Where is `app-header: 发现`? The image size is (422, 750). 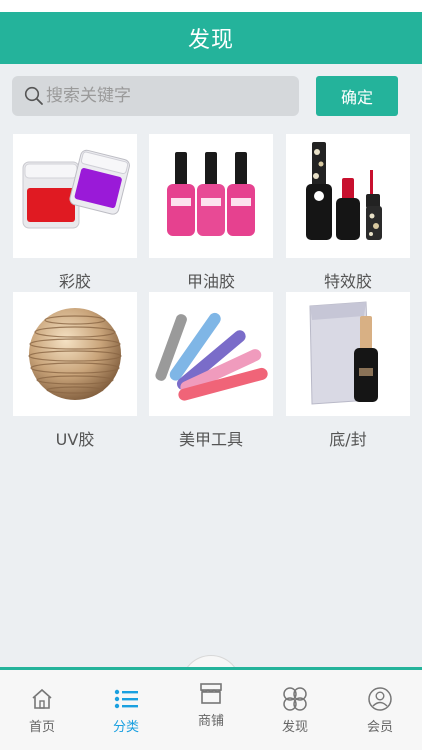 app-header: 发现 is located at coordinates (211, 38).